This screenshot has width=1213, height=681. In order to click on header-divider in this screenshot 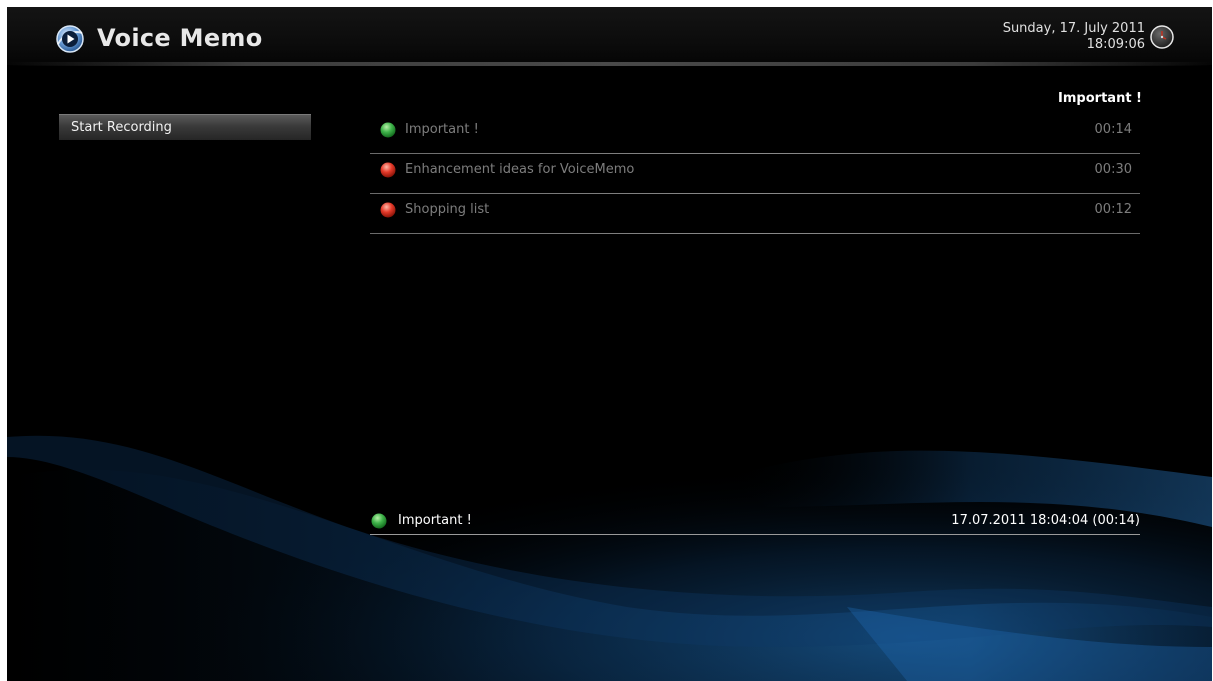, I will do `click(609, 64)`.